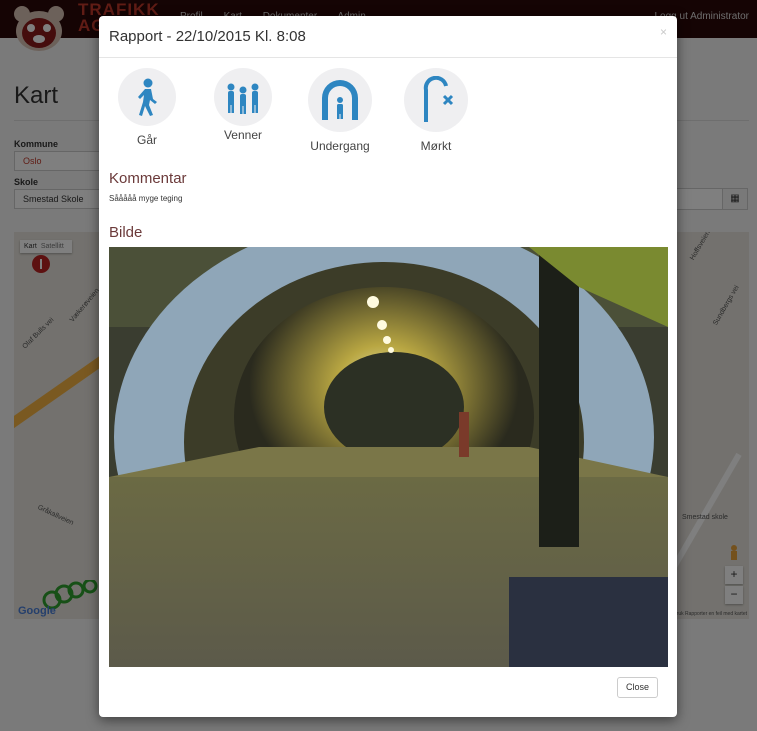  Describe the element at coordinates (637, 687) in the screenshot. I see `close-button: Close` at that location.